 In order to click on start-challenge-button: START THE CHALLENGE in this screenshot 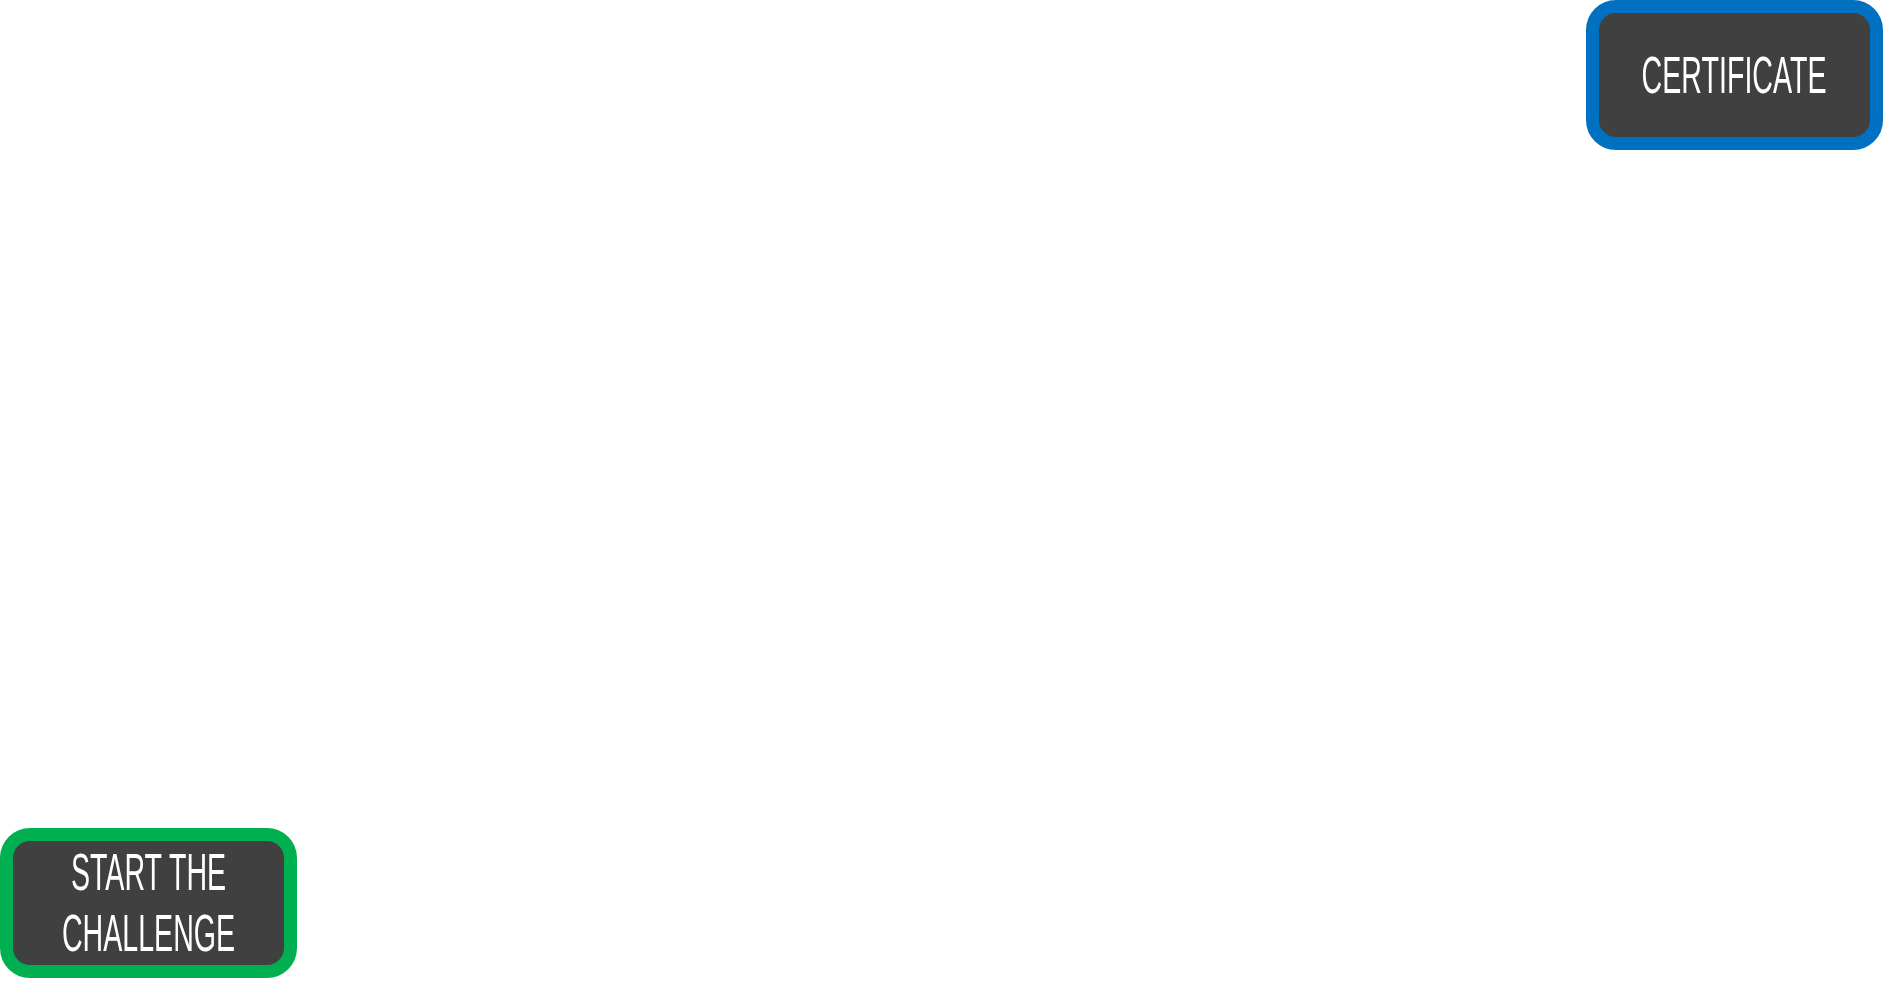, I will do `click(148, 903)`.